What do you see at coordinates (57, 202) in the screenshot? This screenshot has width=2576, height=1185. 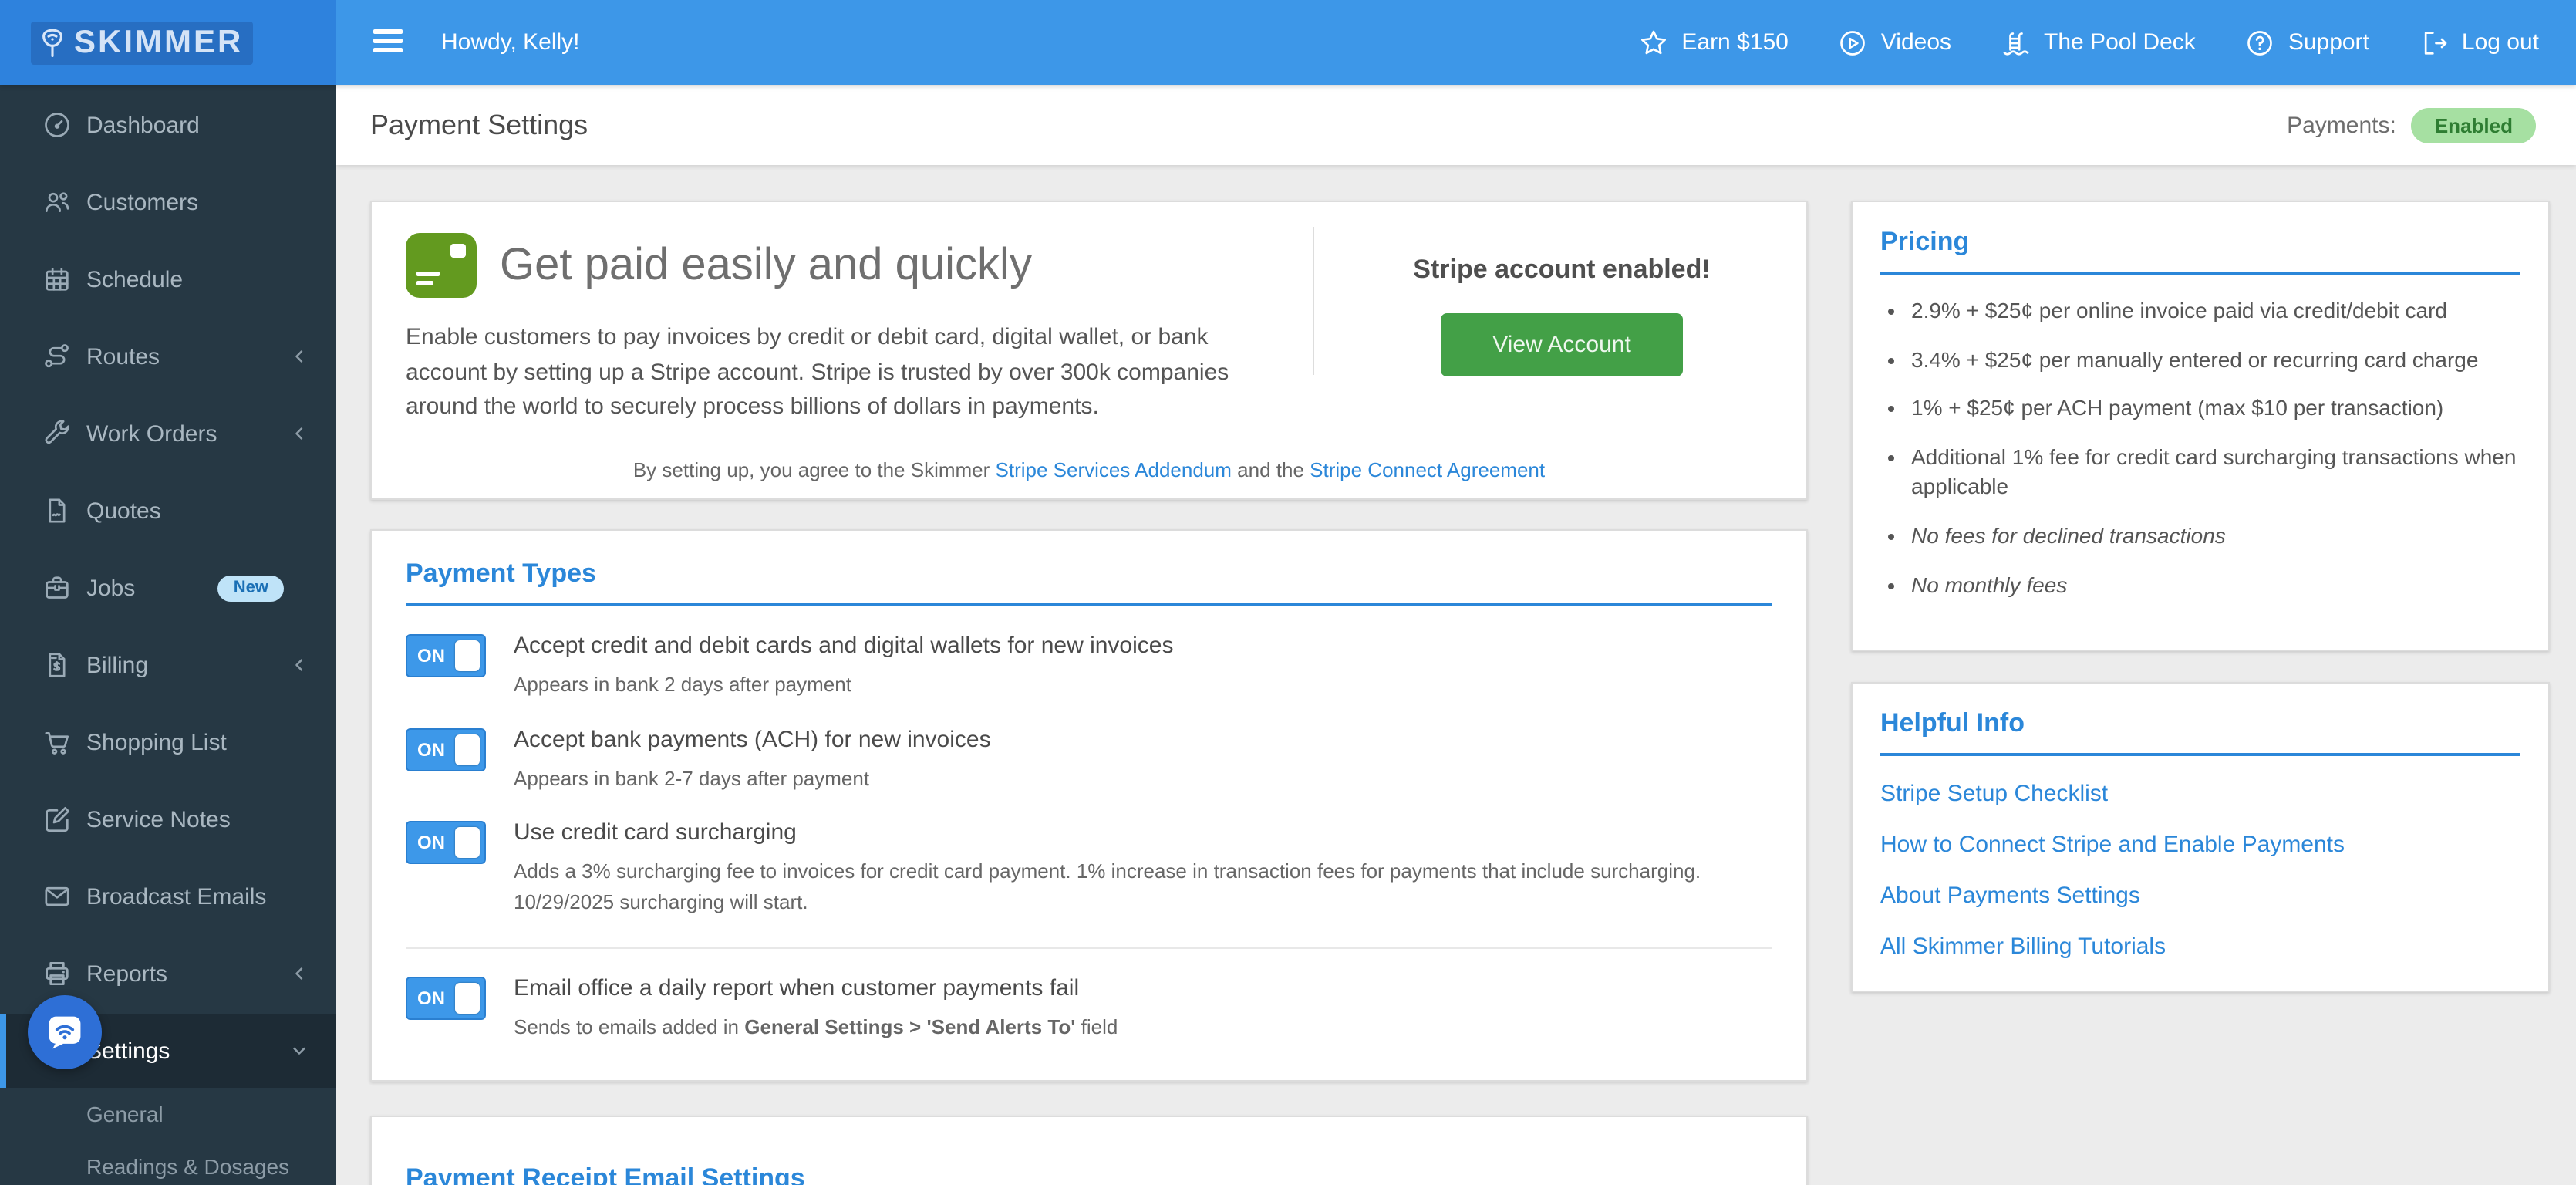 I see `customers-icon` at bounding box center [57, 202].